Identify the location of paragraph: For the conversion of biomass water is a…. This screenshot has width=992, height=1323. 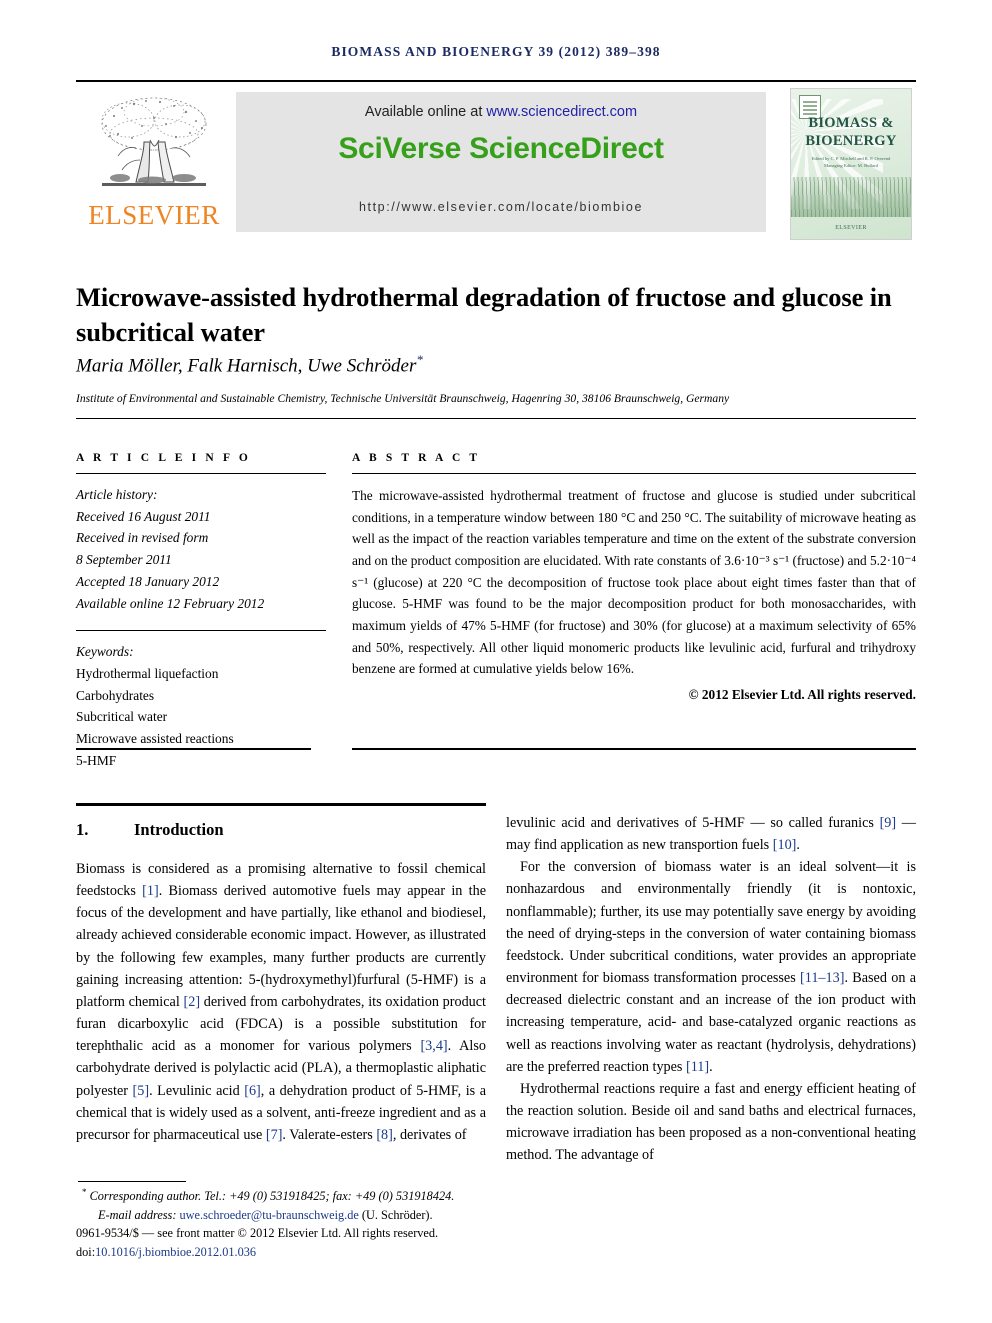
(711, 967).